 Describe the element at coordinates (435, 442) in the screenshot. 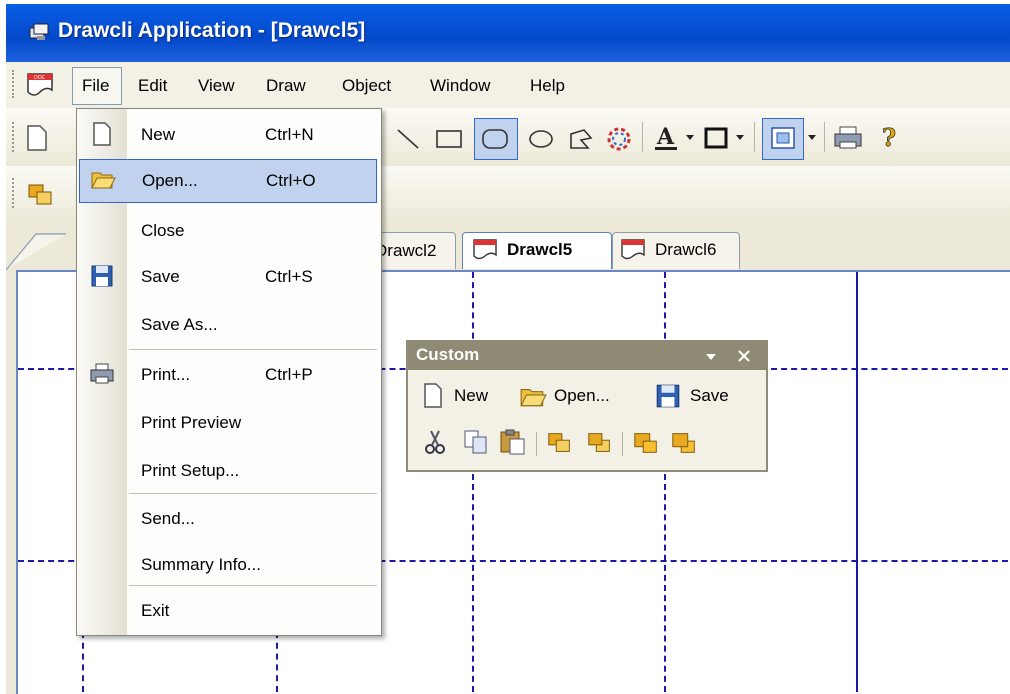

I see `cut-icon` at that location.